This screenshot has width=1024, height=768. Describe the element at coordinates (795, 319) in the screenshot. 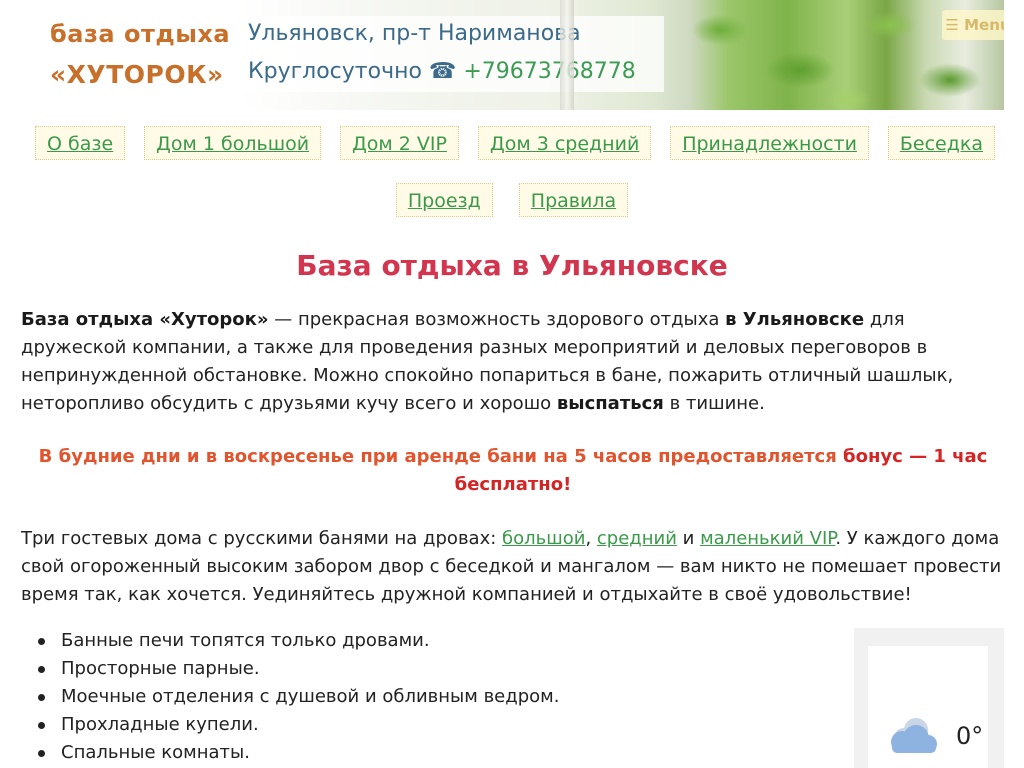

I see `intro-bold-city: в Ульяновске` at that location.